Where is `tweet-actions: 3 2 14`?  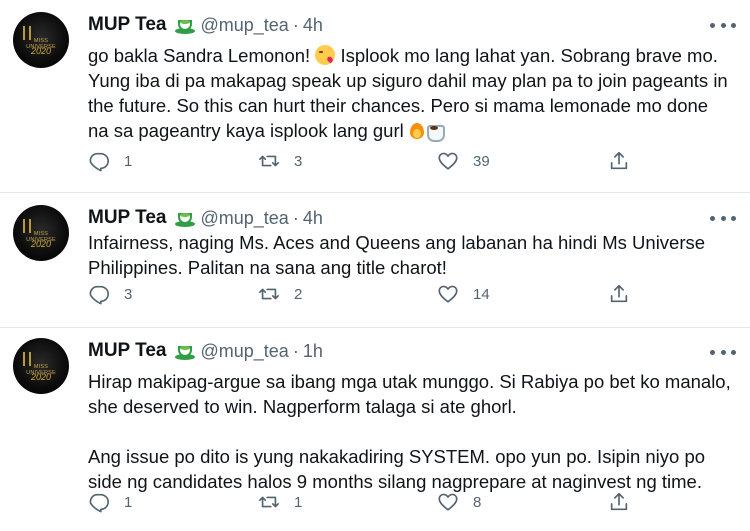
tweet-actions: 3 2 14 is located at coordinates (368, 294).